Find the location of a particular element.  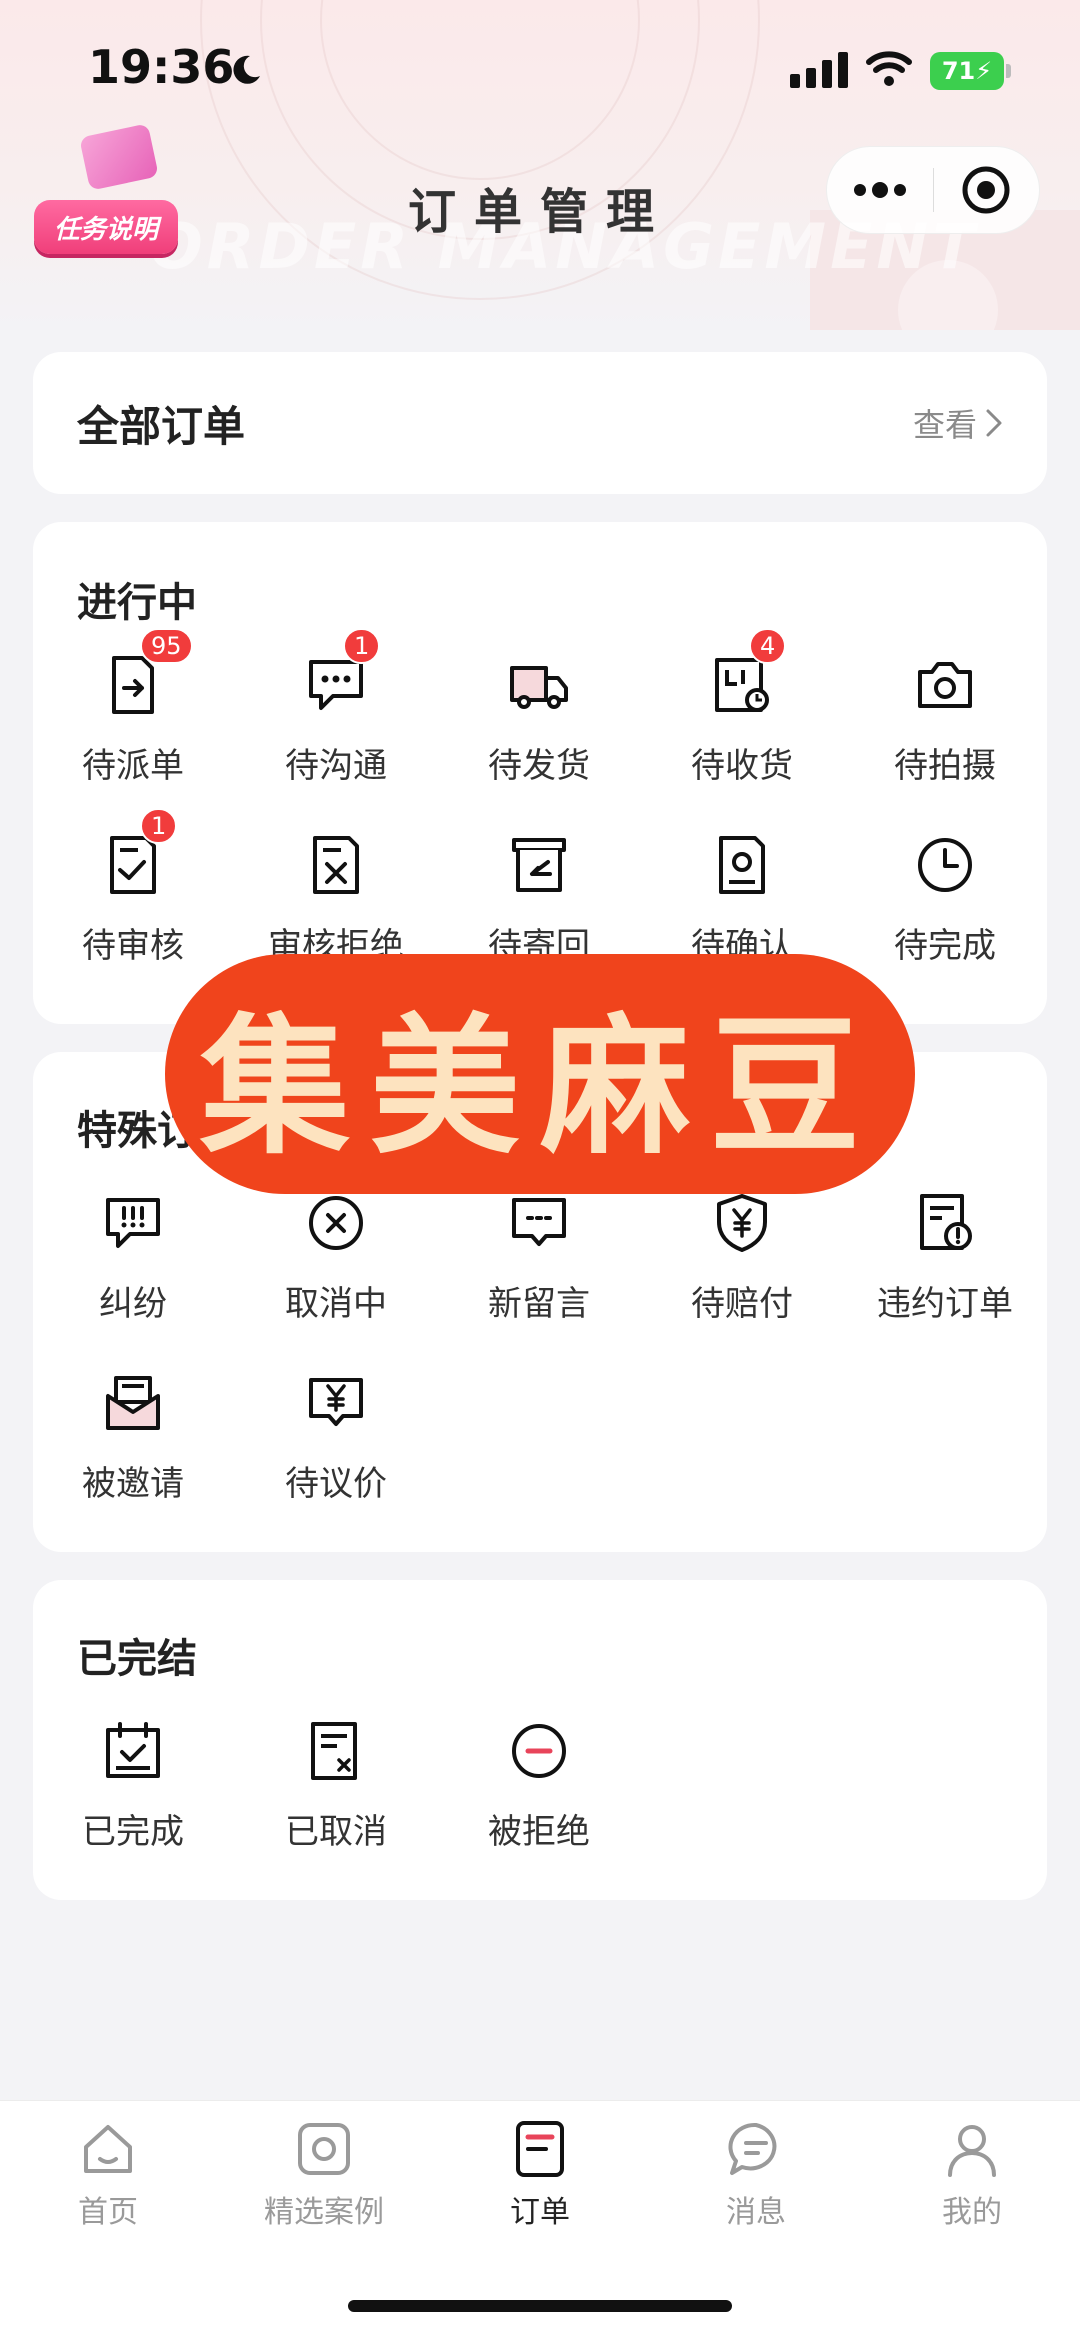

miniprogram-capsule is located at coordinates (933, 190).